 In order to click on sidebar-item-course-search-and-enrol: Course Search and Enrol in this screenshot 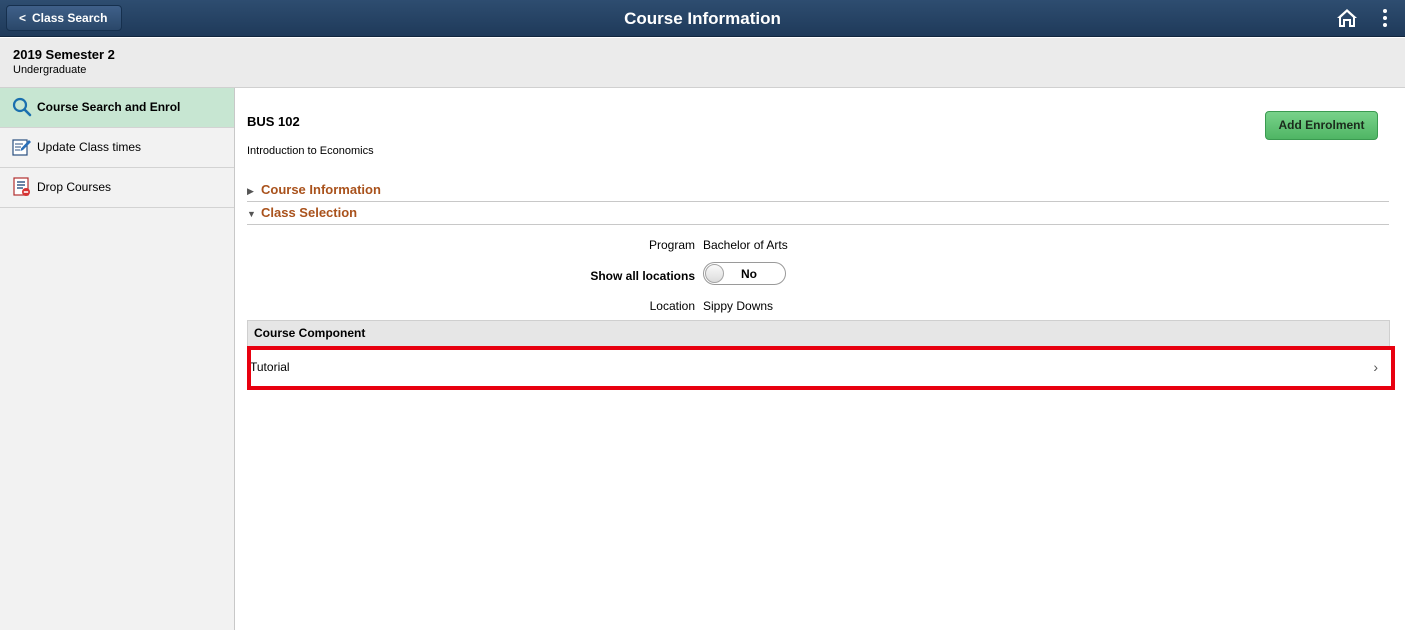, I will do `click(117, 108)`.